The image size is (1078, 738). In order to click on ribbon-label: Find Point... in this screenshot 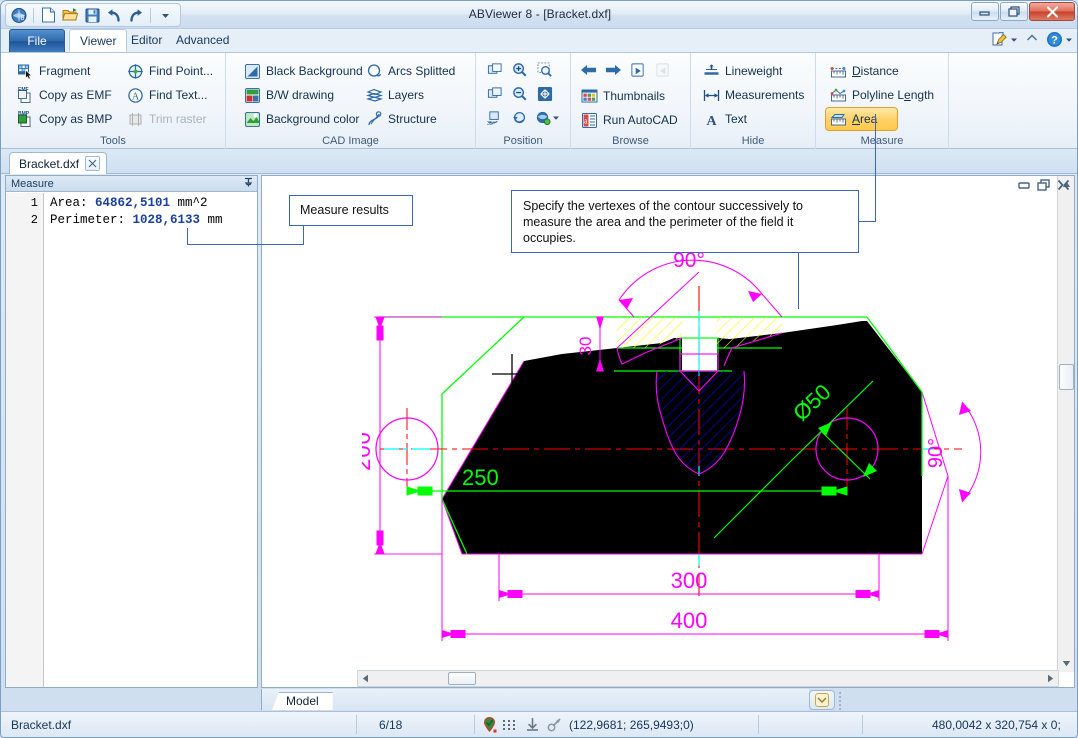, I will do `click(181, 71)`.